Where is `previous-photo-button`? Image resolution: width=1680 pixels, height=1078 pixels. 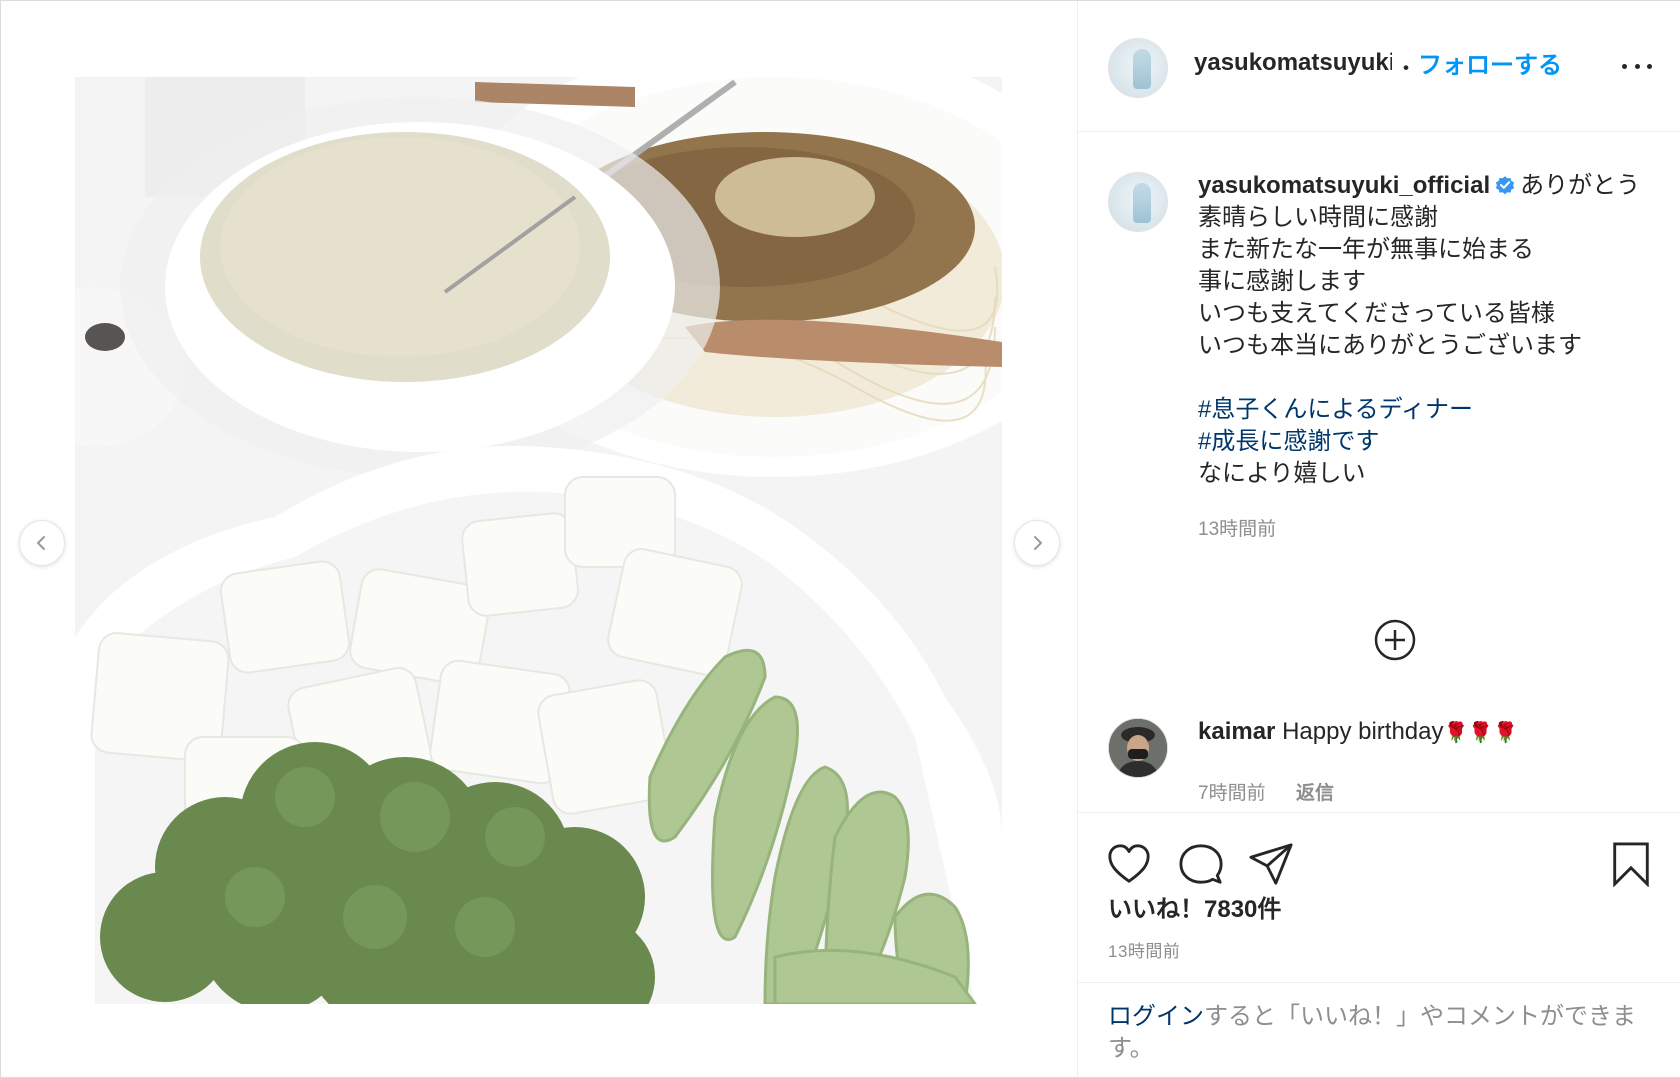 previous-photo-button is located at coordinates (42, 543).